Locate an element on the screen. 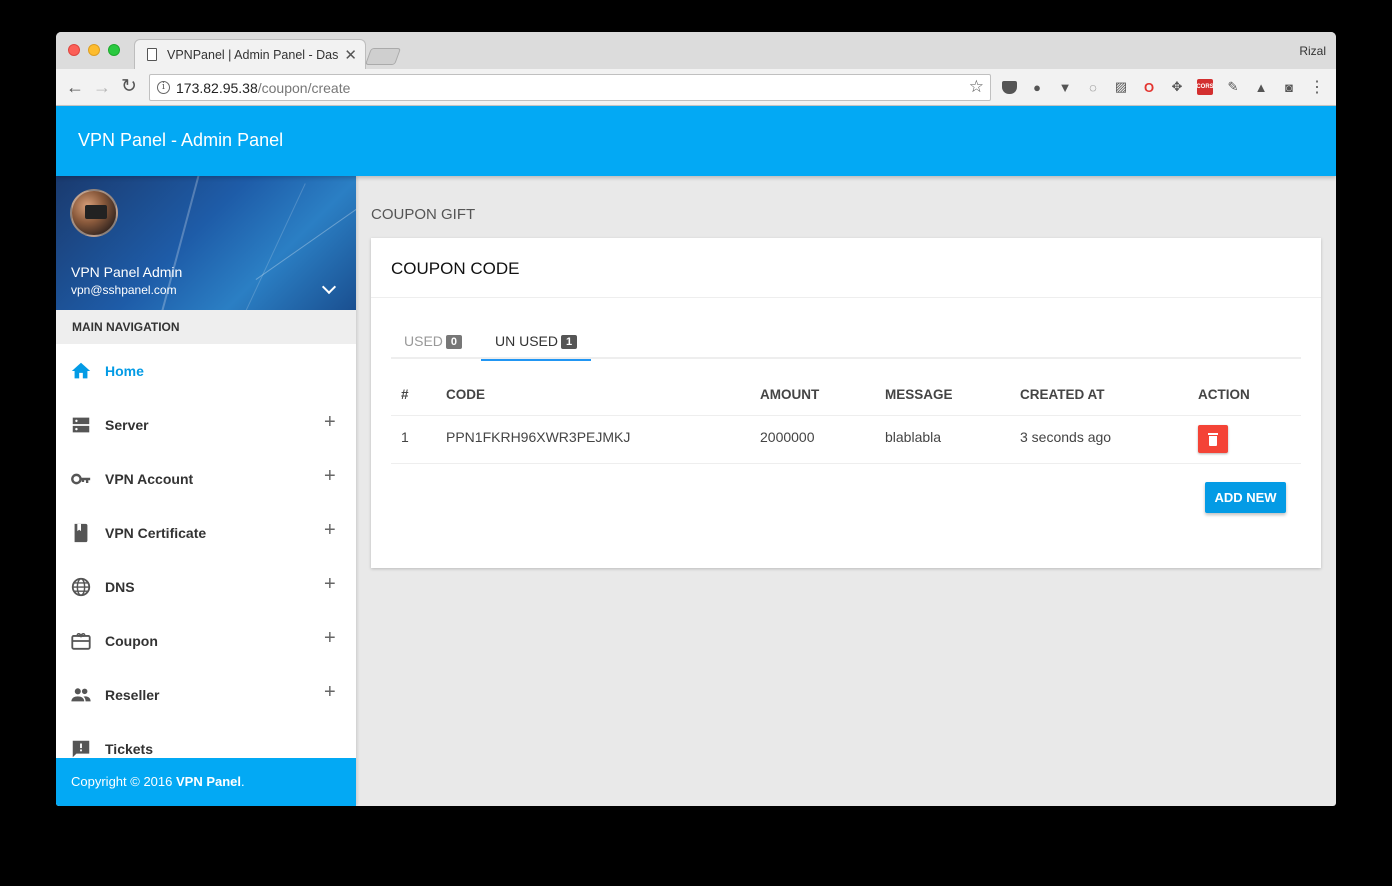 This screenshot has width=1392, height=886. drive-icon: ▲ is located at coordinates (1261, 87).